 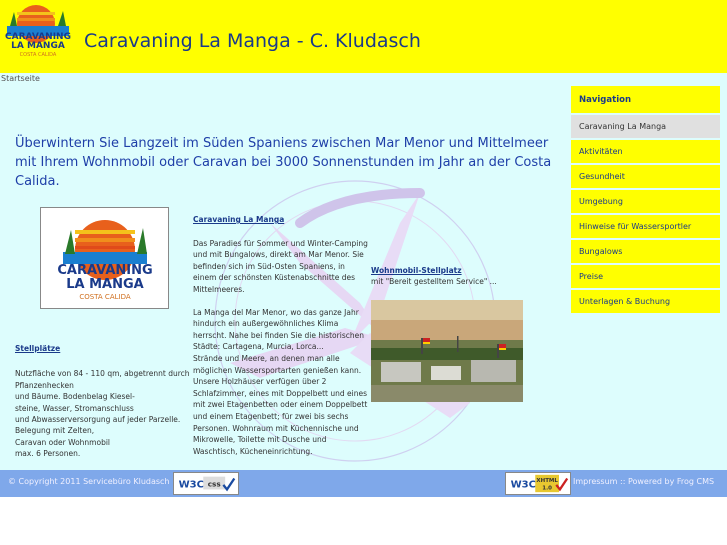 I want to click on breadcrumb: Startseite, so click(x=20, y=78).